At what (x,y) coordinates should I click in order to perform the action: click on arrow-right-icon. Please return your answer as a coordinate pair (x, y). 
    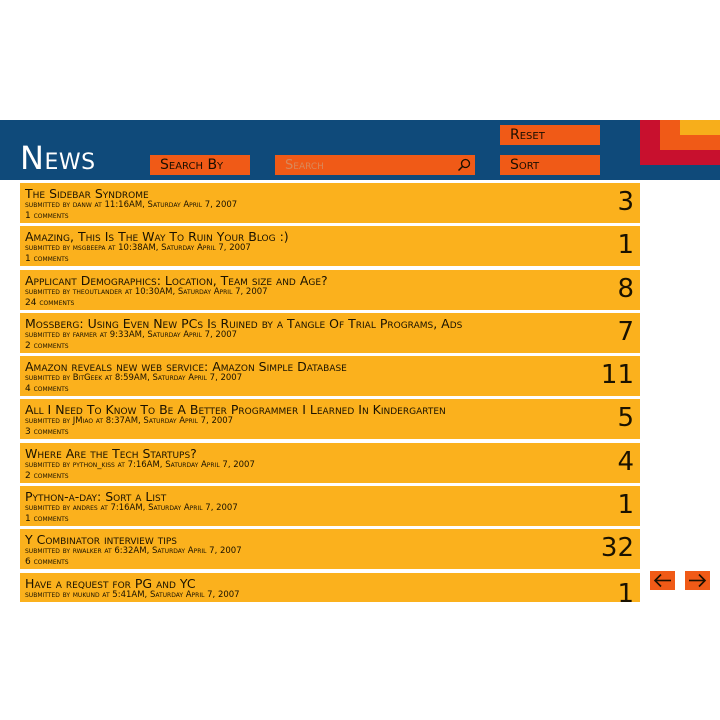
    Looking at the image, I should click on (698, 580).